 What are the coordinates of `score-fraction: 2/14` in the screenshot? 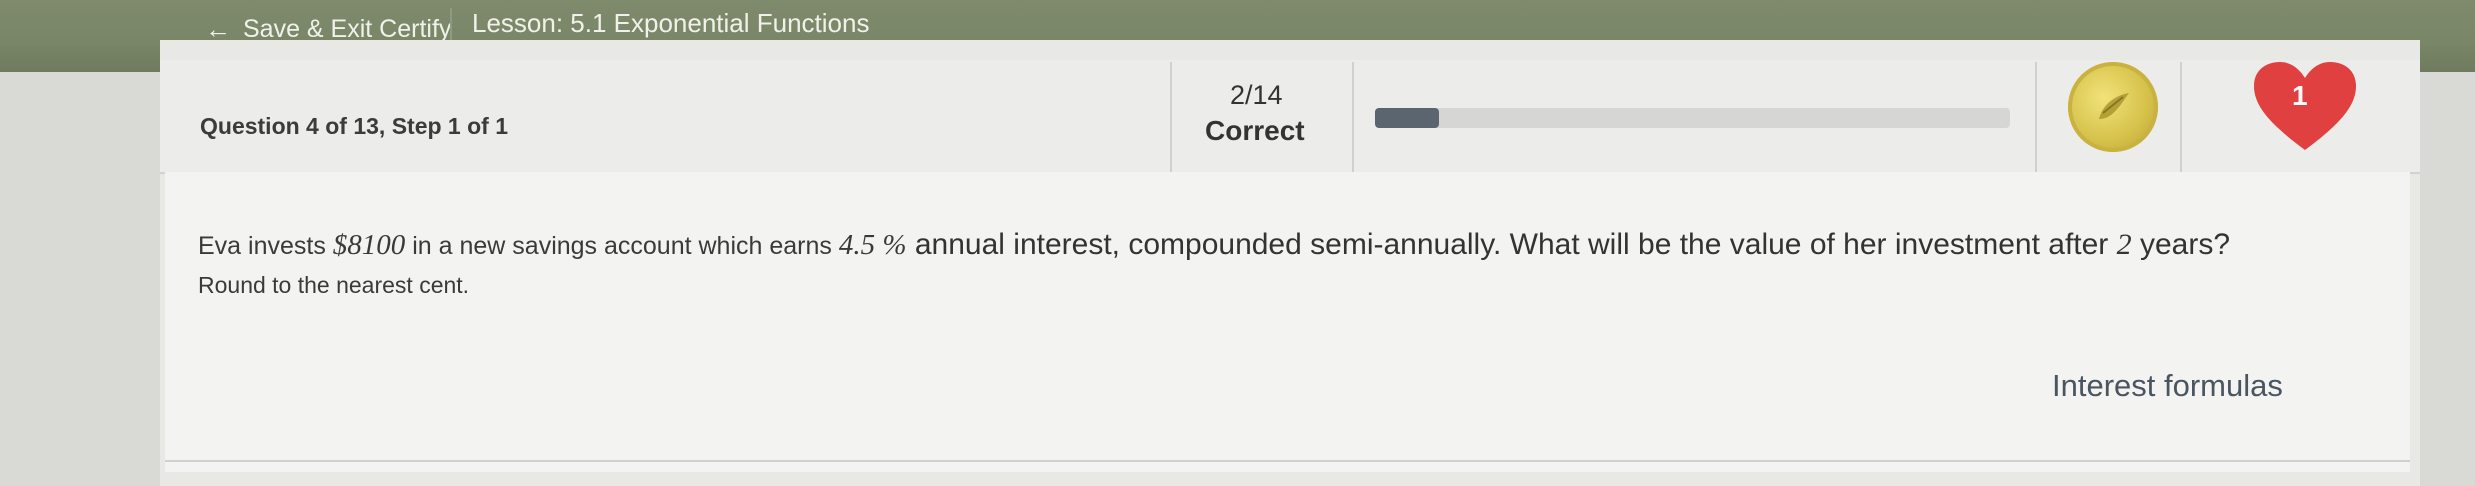 It's located at (1256, 95).